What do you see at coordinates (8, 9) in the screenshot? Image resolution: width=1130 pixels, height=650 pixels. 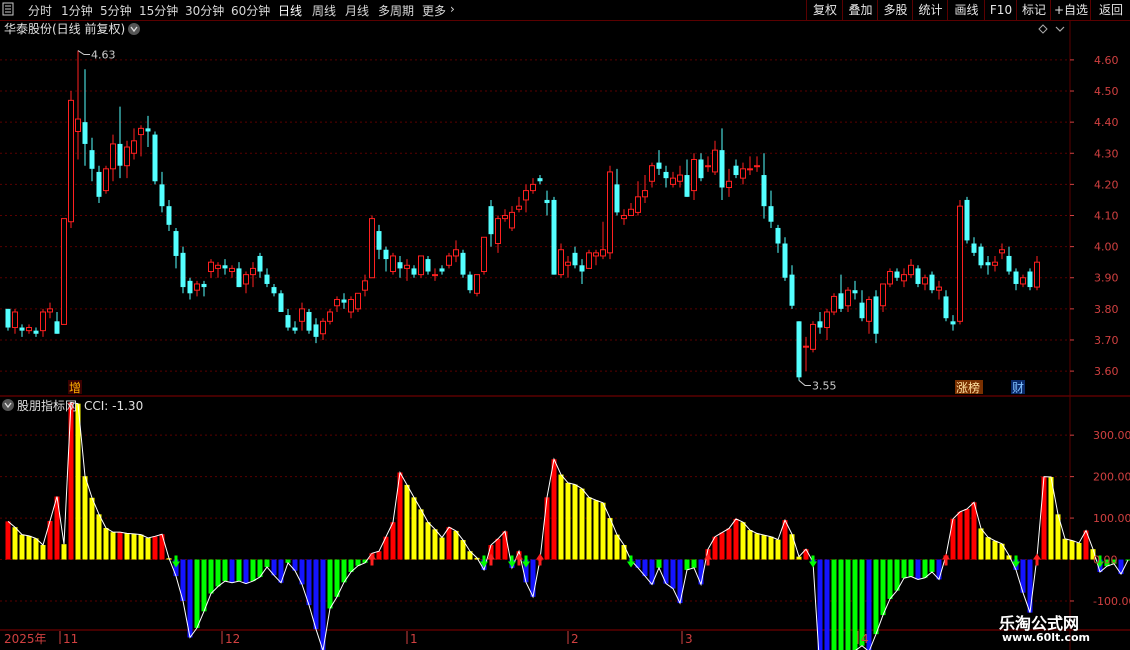 I see `menu-icon` at bounding box center [8, 9].